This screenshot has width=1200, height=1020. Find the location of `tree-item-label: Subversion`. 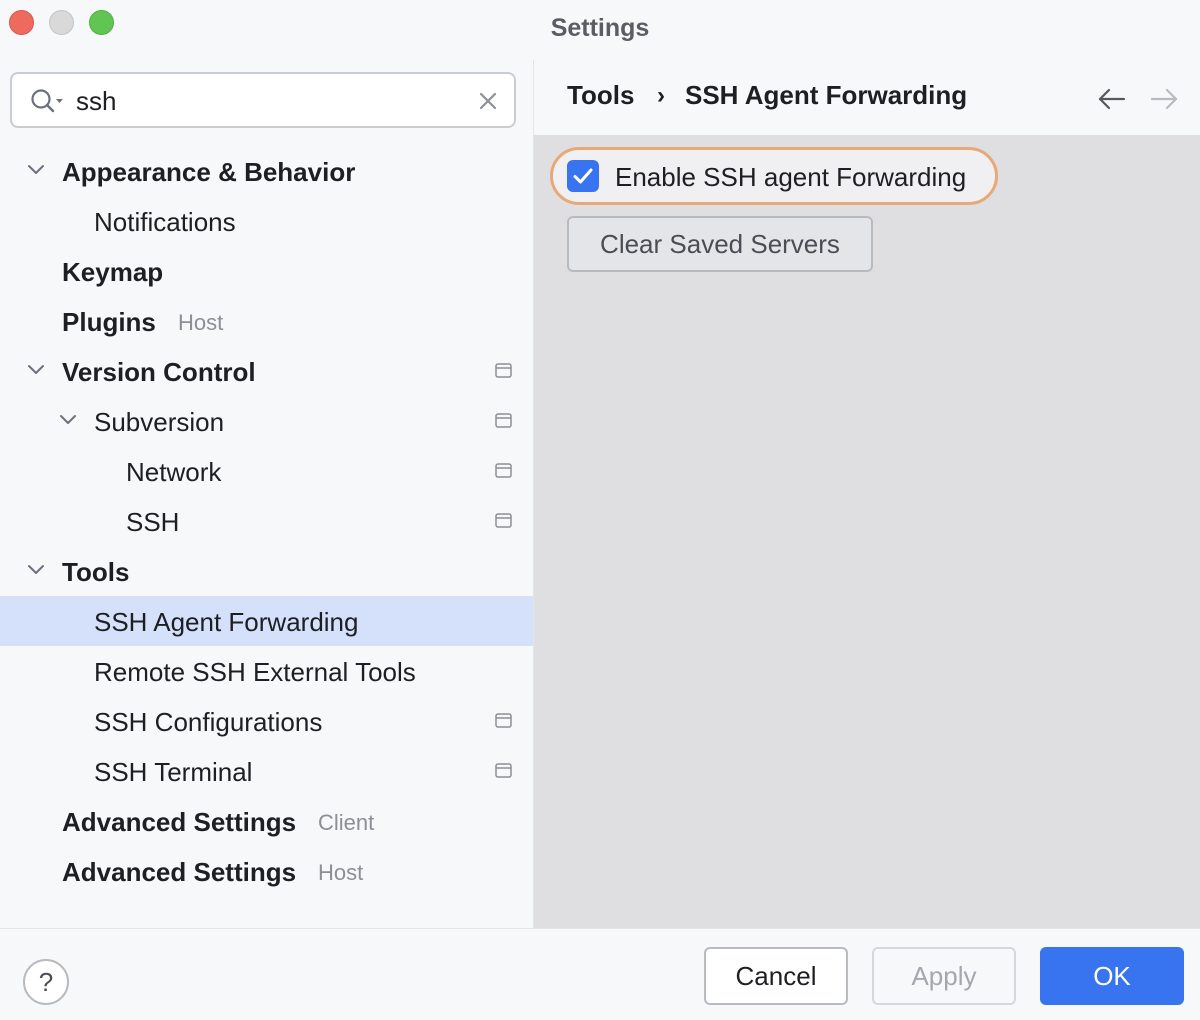

tree-item-label: Subversion is located at coordinates (159, 422).